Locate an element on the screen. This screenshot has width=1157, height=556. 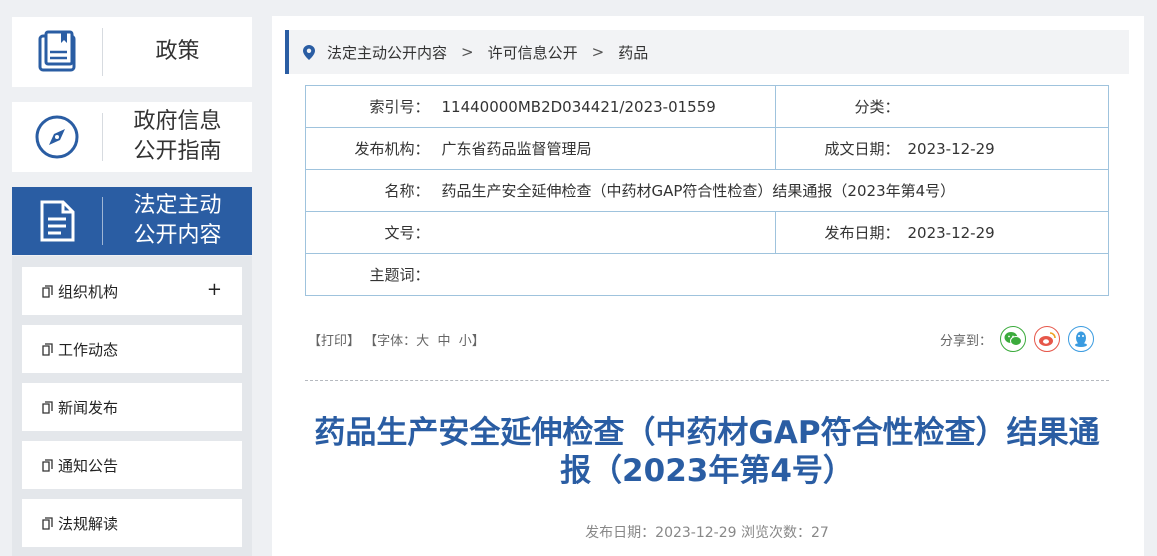
issuer-label: 发布机构： is located at coordinates (370, 148).